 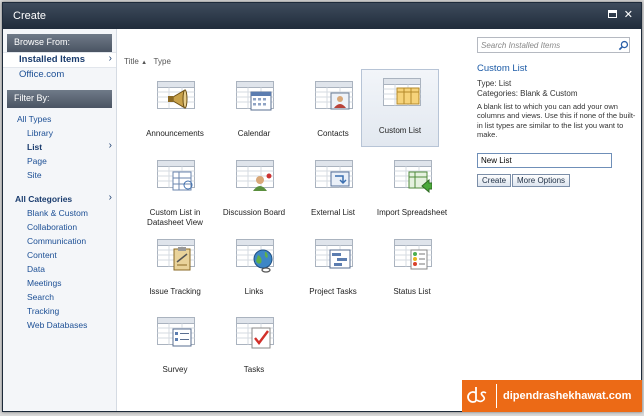 I want to click on filter-all-categories: All Categories ›, so click(x=59, y=199).